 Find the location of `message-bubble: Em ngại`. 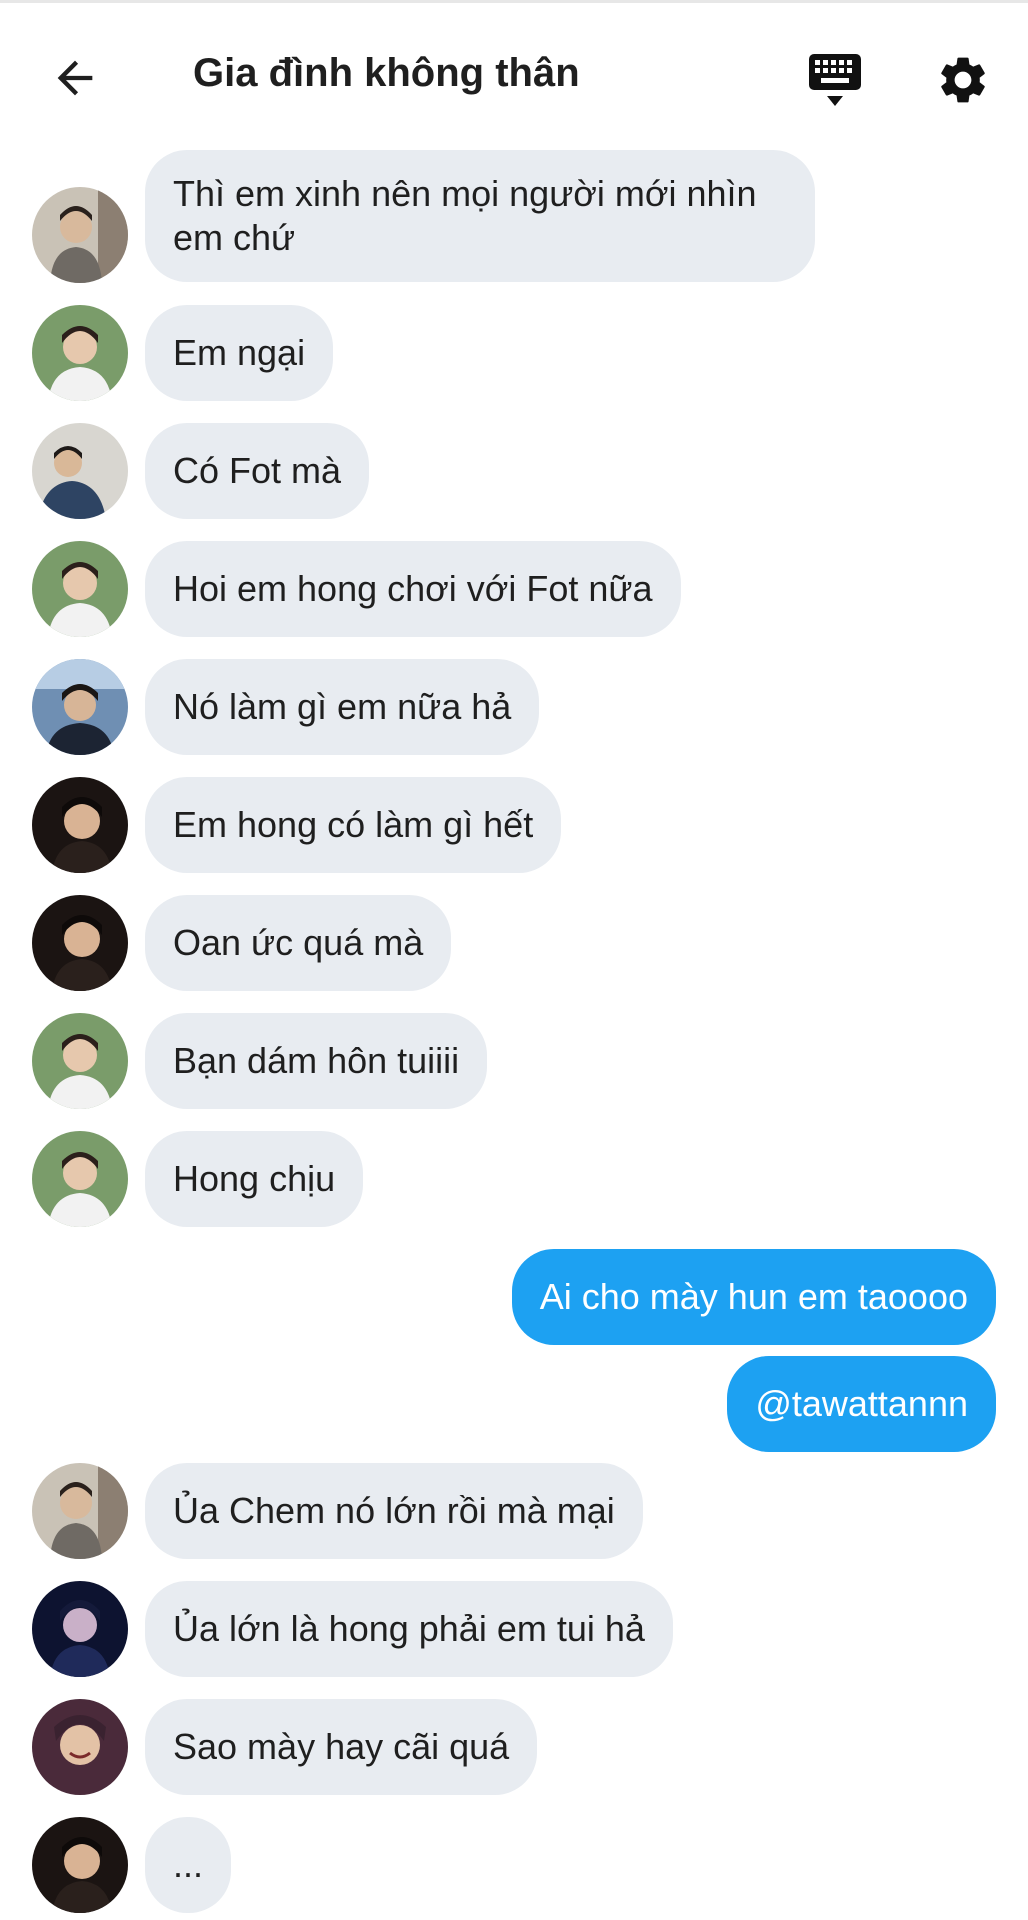

message-bubble: Em ngại is located at coordinates (239, 353).